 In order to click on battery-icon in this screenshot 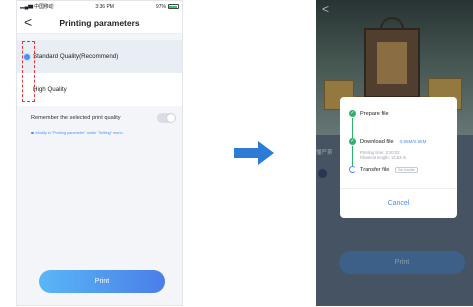, I will do `click(173, 6)`.